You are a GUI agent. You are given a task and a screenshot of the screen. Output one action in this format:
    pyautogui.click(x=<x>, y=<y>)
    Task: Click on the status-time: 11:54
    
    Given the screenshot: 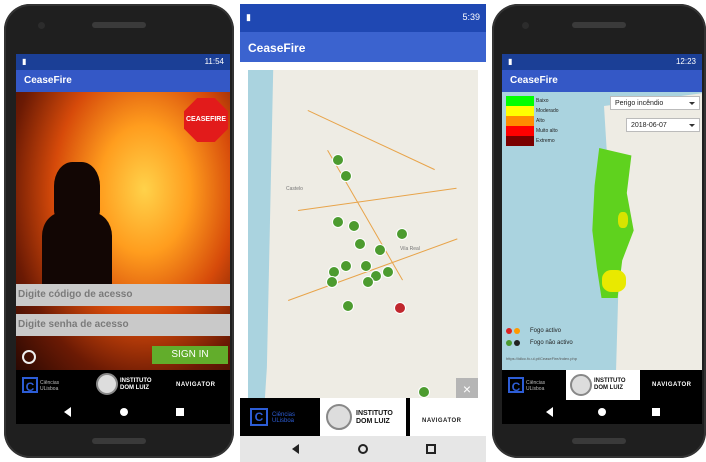 What is the action you would take?
    pyautogui.click(x=214, y=61)
    